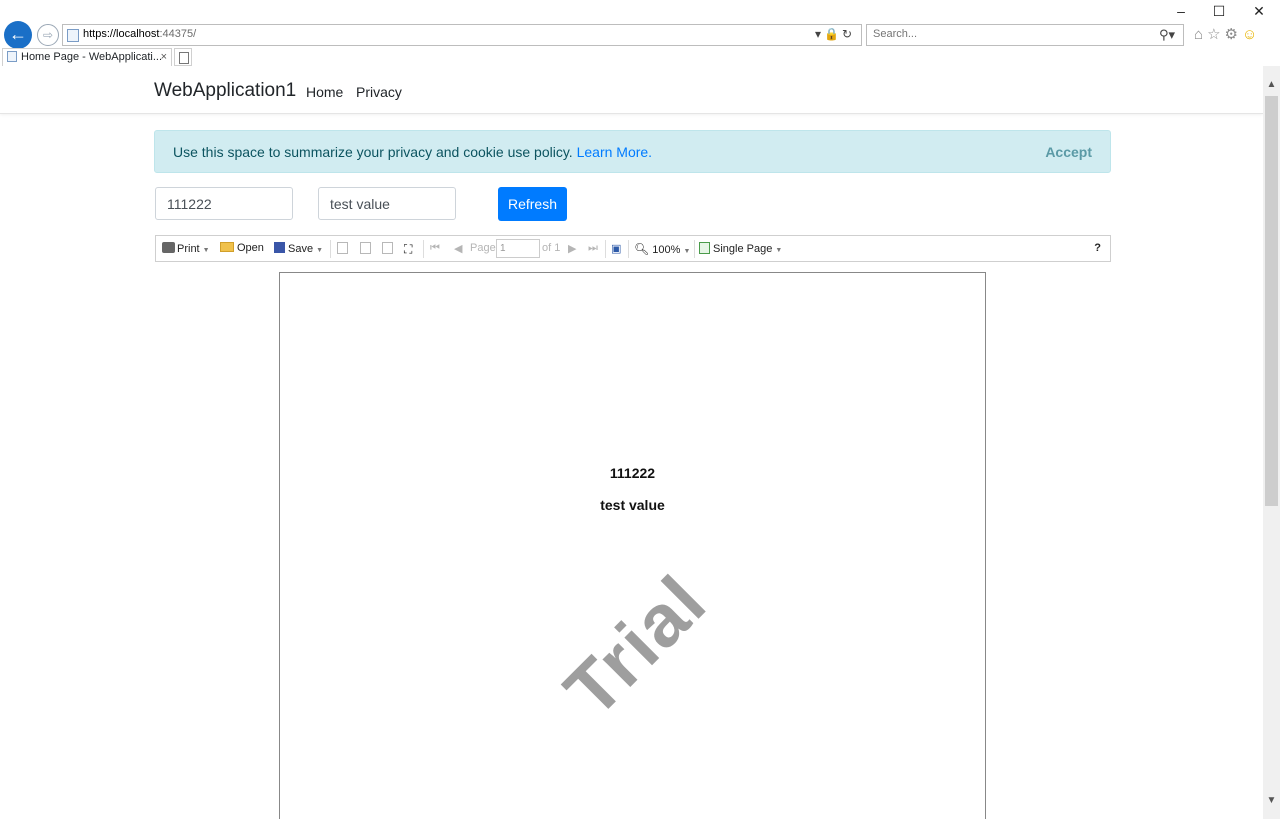  I want to click on page-label: Page, so click(483, 248).